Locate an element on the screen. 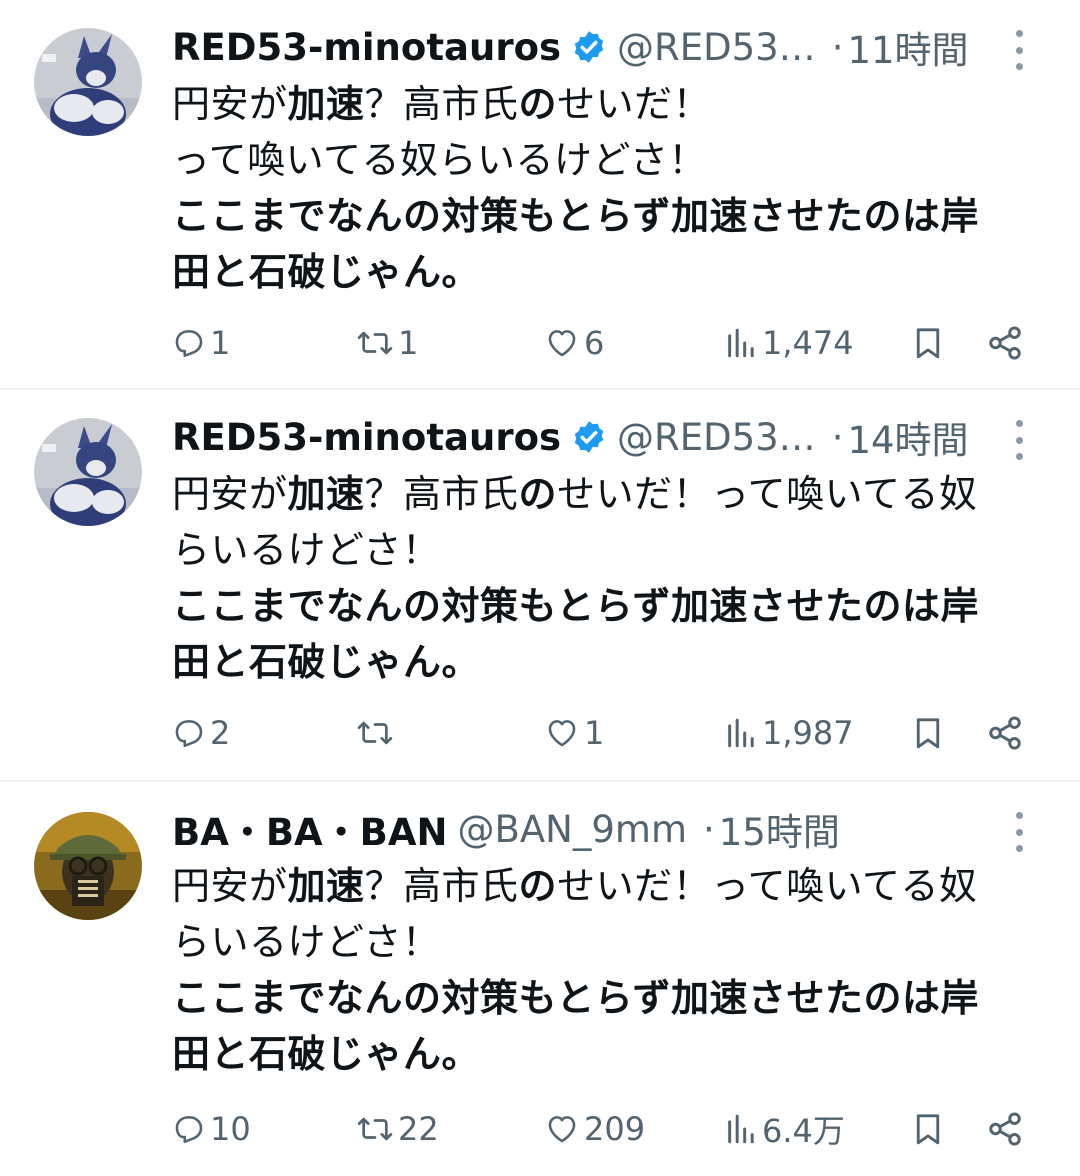 This screenshot has height=1176, width=1080. like-count: 1 is located at coordinates (594, 733).